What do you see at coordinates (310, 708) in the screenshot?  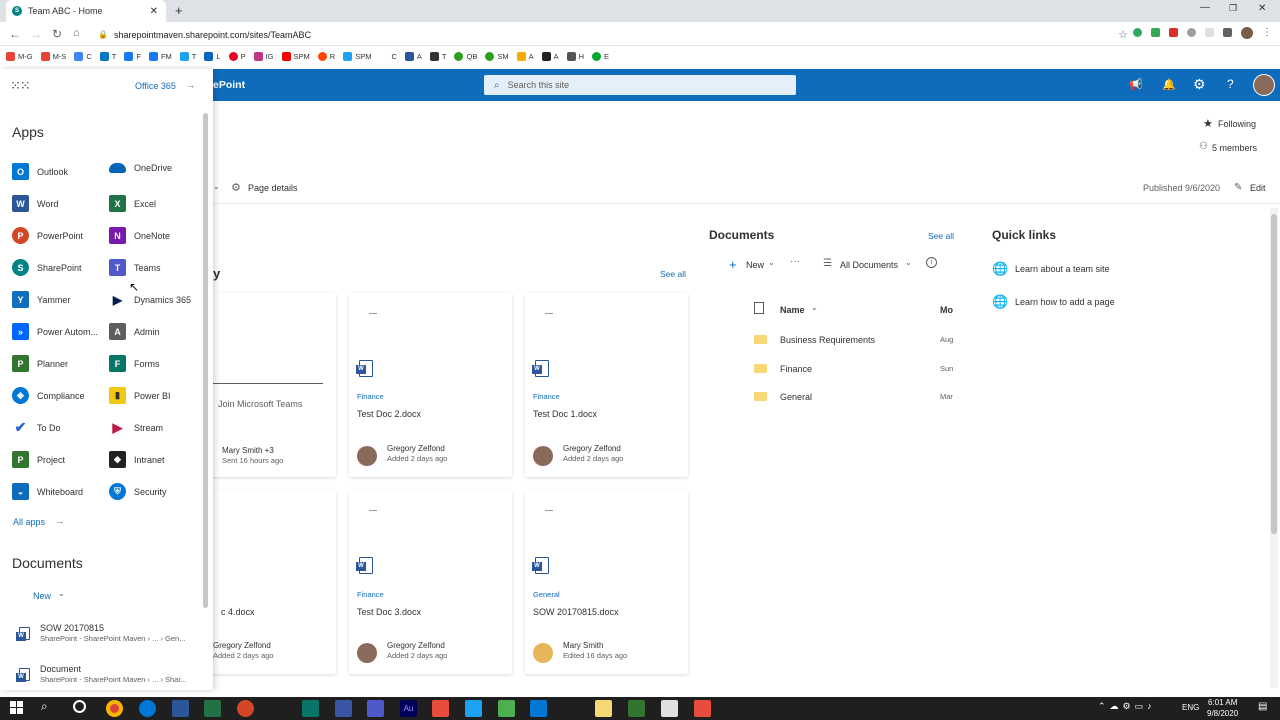 I see `publisher-taskbar-icon` at bounding box center [310, 708].